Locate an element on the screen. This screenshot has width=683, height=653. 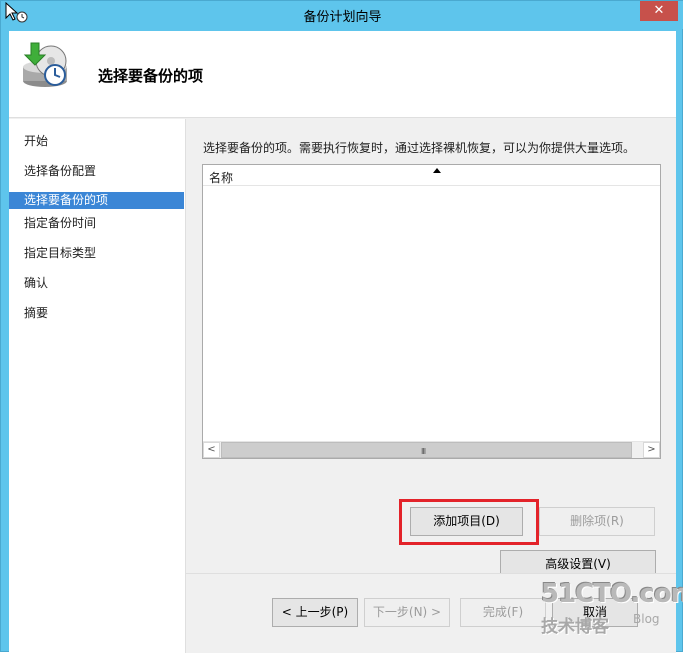
nav-step-backup-config: 选择备份配置 is located at coordinates (96, 171).